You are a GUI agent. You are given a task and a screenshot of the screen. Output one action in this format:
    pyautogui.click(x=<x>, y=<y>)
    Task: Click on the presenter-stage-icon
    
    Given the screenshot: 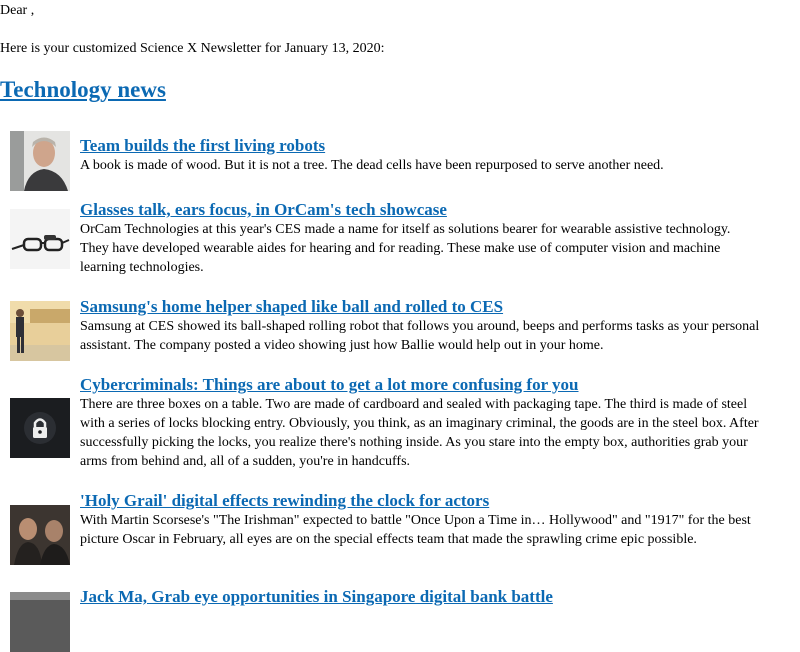 What is the action you would take?
    pyautogui.click(x=40, y=331)
    